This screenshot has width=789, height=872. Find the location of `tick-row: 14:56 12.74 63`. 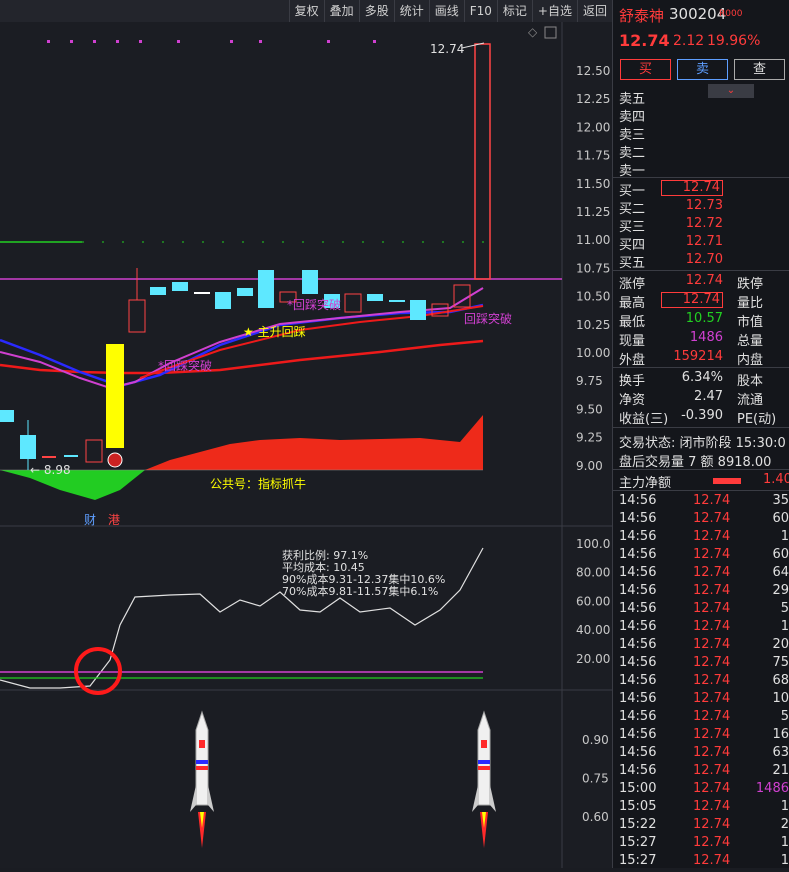

tick-row: 14:56 12.74 63 is located at coordinates (704, 752).